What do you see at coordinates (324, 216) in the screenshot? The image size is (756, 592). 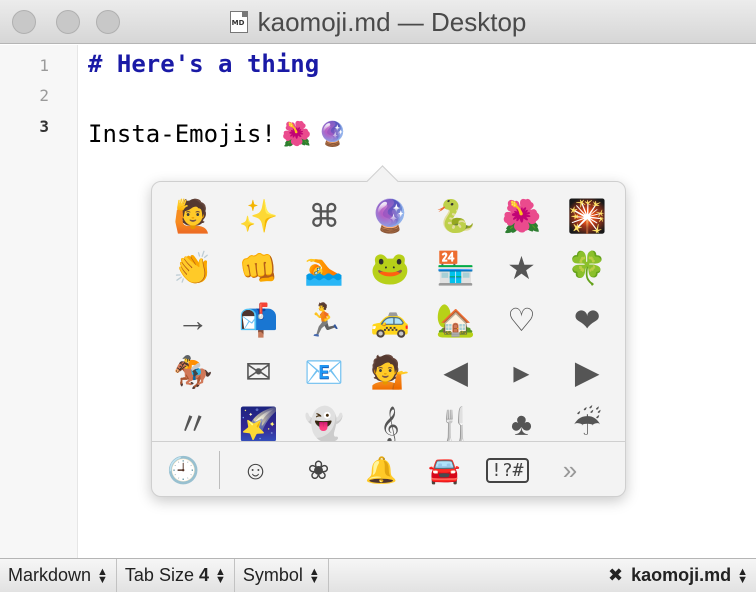 I see `emoji-cell: ⌘` at bounding box center [324, 216].